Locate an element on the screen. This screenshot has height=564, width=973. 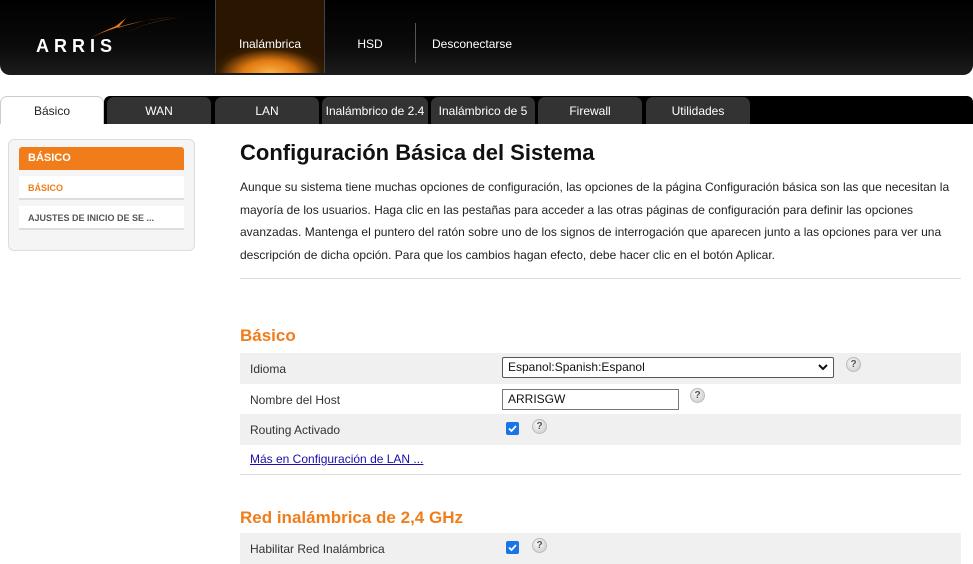
topnav-hsd: HSD is located at coordinates (370, 36).